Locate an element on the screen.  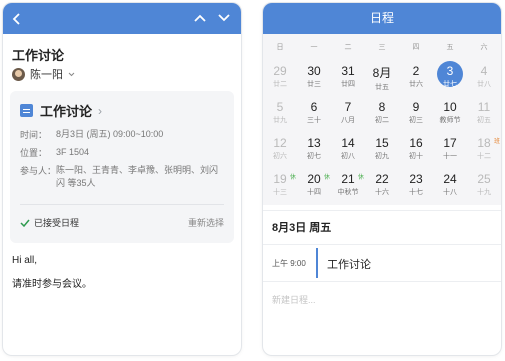
day-cell: 6 三十 is located at coordinates (314, 115).